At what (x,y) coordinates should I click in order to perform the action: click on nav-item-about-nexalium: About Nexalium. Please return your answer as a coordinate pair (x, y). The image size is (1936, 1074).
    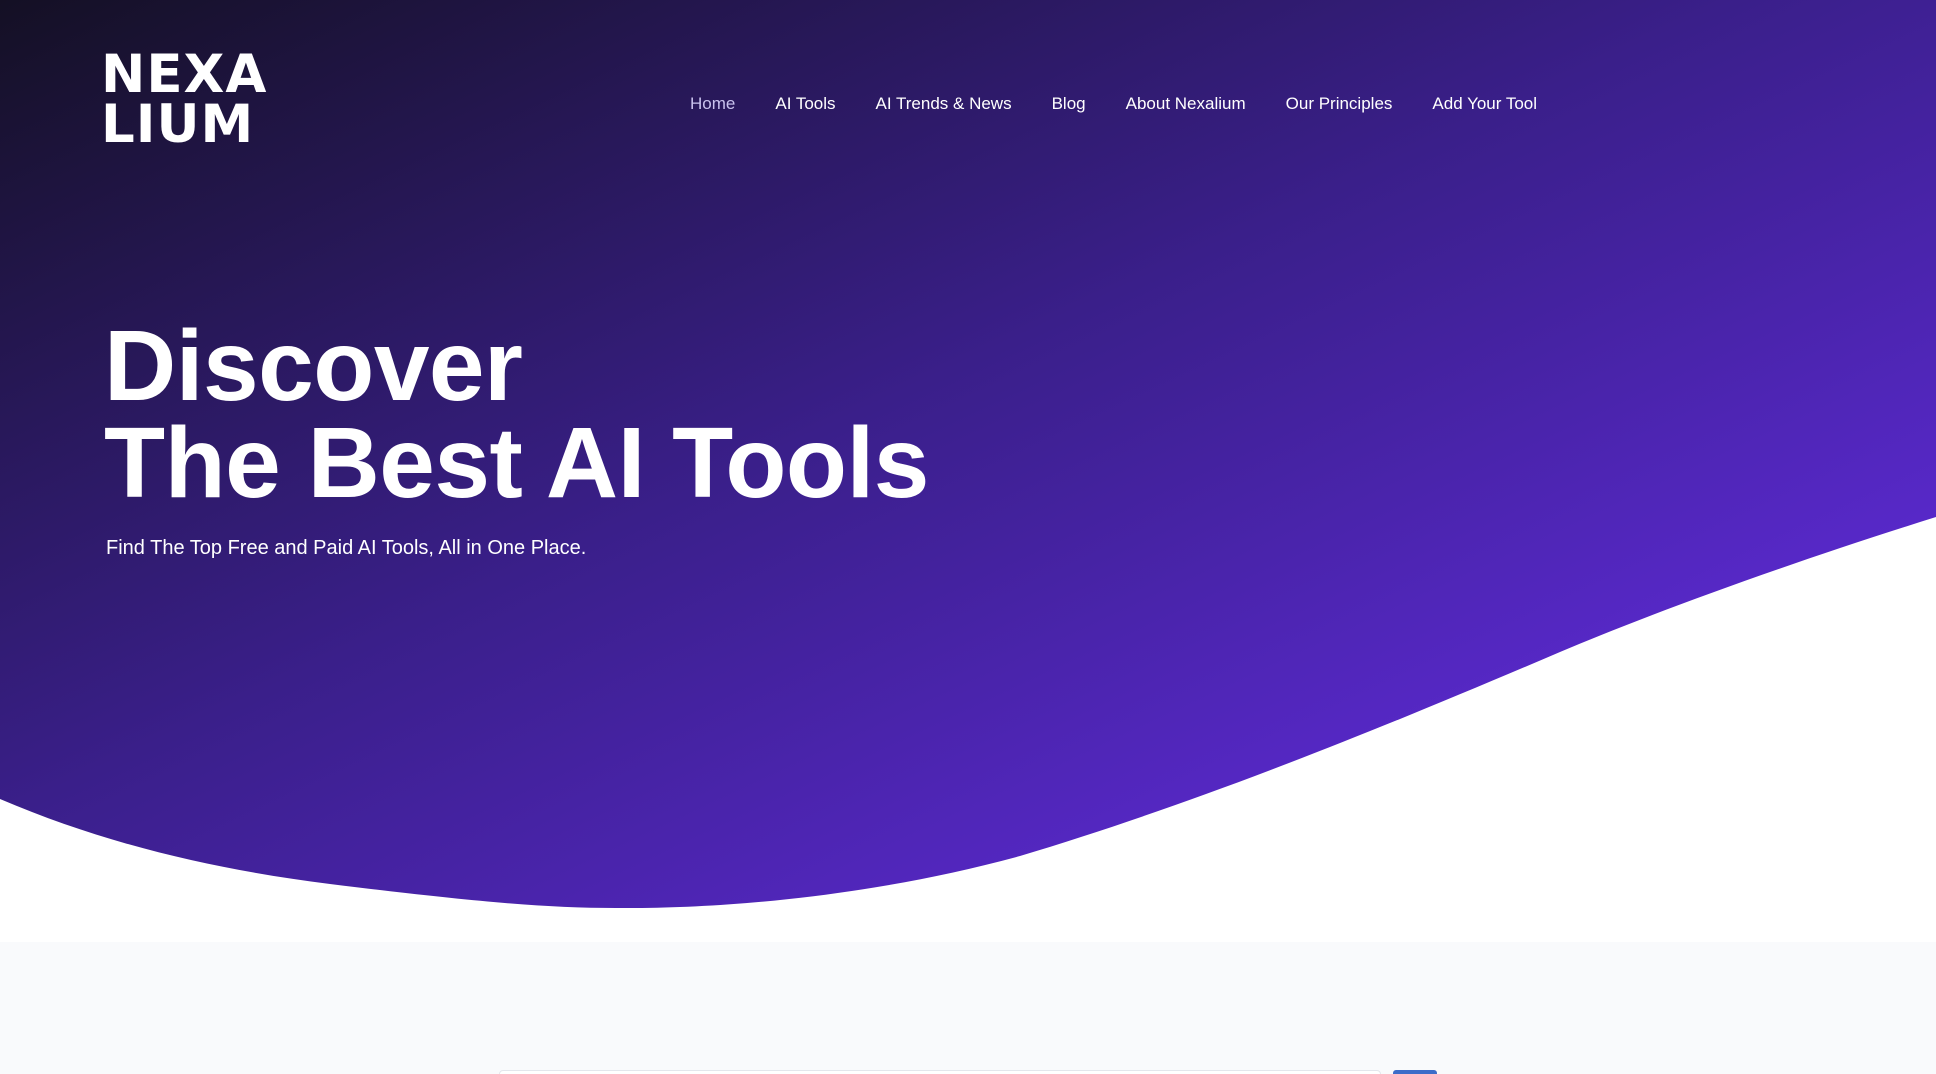
    Looking at the image, I should click on (1186, 104).